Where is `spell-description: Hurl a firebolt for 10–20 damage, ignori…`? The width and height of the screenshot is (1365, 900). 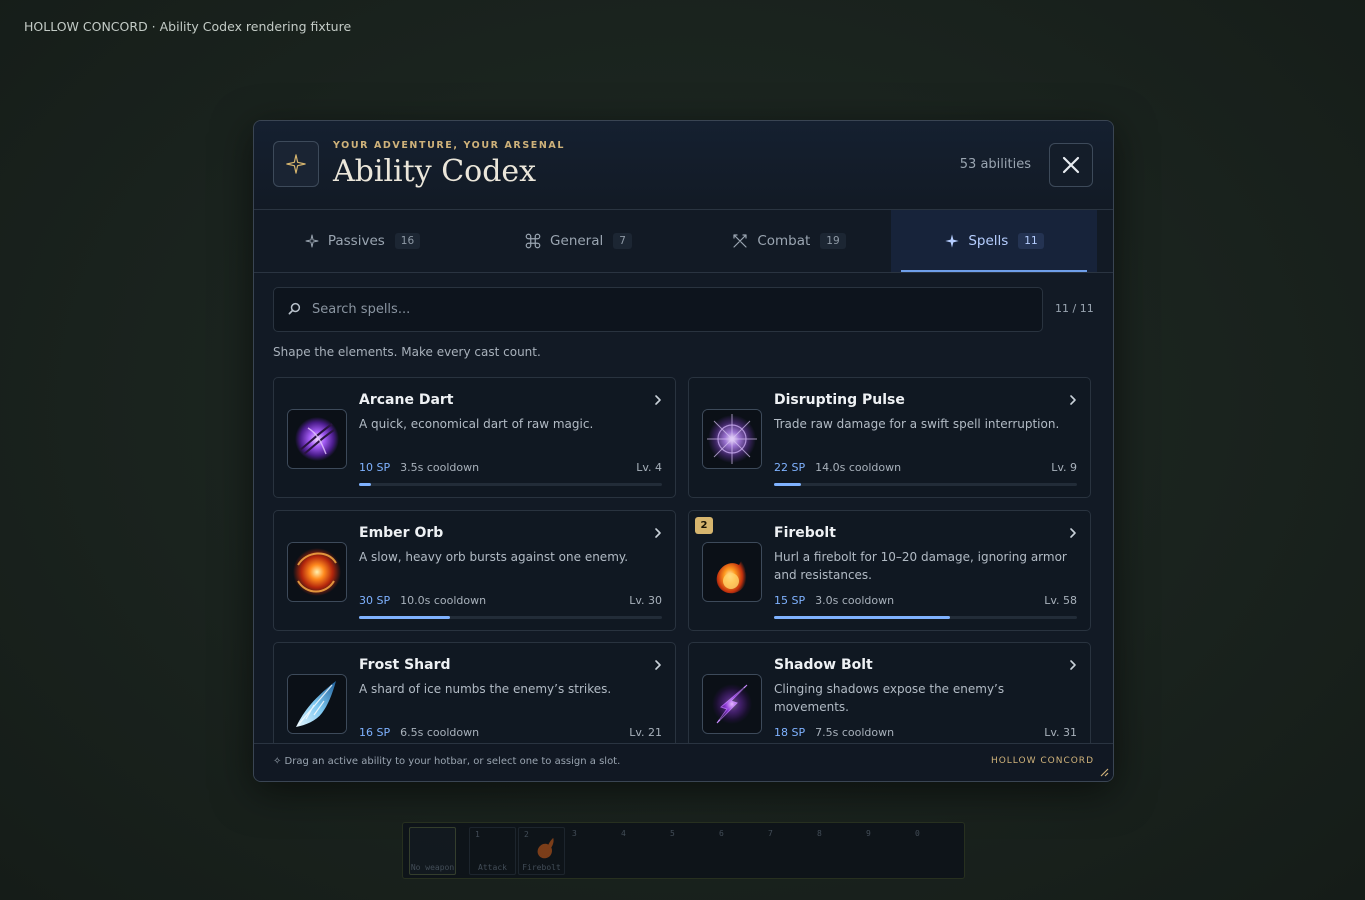 spell-description: Hurl a firebolt for 10–20 damage, ignori… is located at coordinates (920, 566).